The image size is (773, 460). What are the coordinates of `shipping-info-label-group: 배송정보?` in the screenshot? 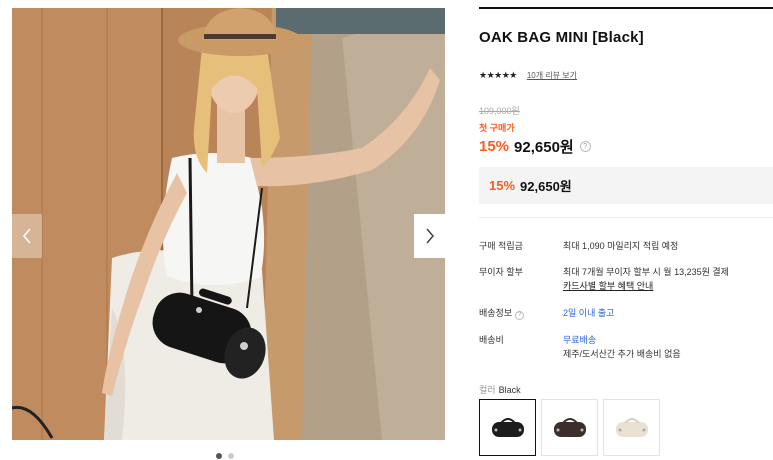 It's located at (502, 313).